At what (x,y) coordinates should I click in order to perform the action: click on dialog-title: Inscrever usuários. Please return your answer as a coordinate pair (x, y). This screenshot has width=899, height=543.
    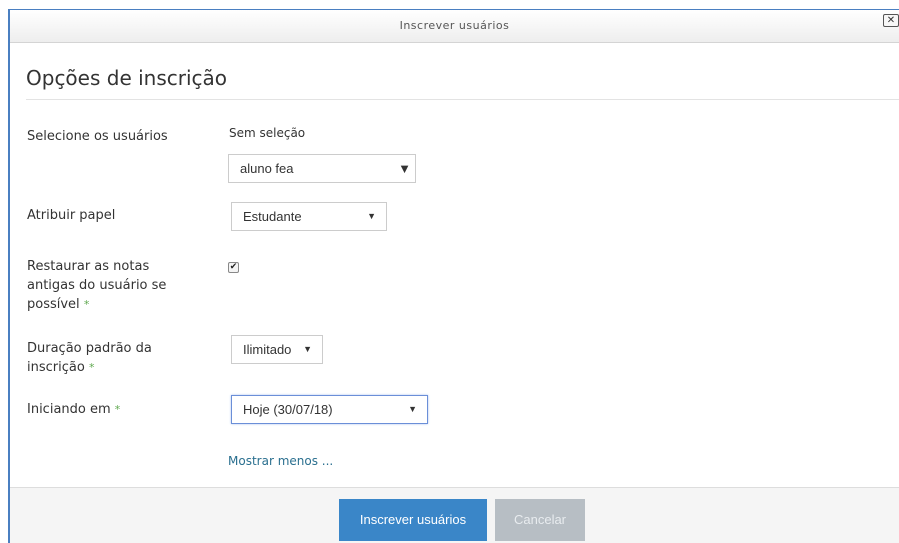
    Looking at the image, I should click on (454, 25).